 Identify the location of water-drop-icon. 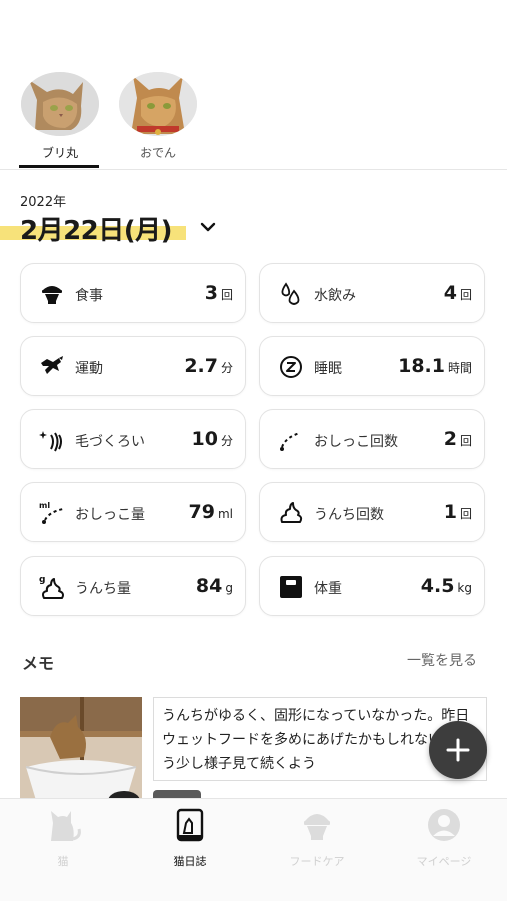
(290, 293).